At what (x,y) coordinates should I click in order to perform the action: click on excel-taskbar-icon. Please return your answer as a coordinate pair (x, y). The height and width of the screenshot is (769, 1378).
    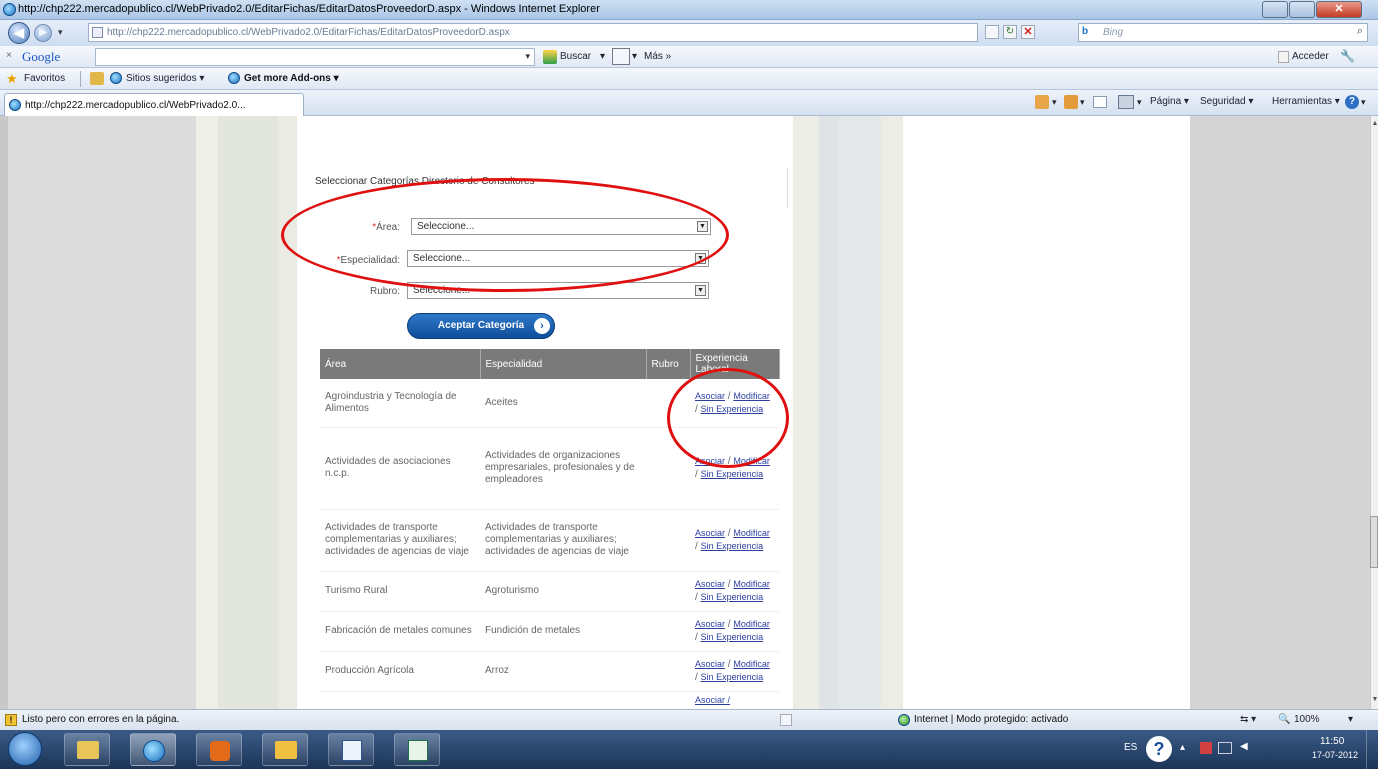
    Looking at the image, I should click on (417, 749).